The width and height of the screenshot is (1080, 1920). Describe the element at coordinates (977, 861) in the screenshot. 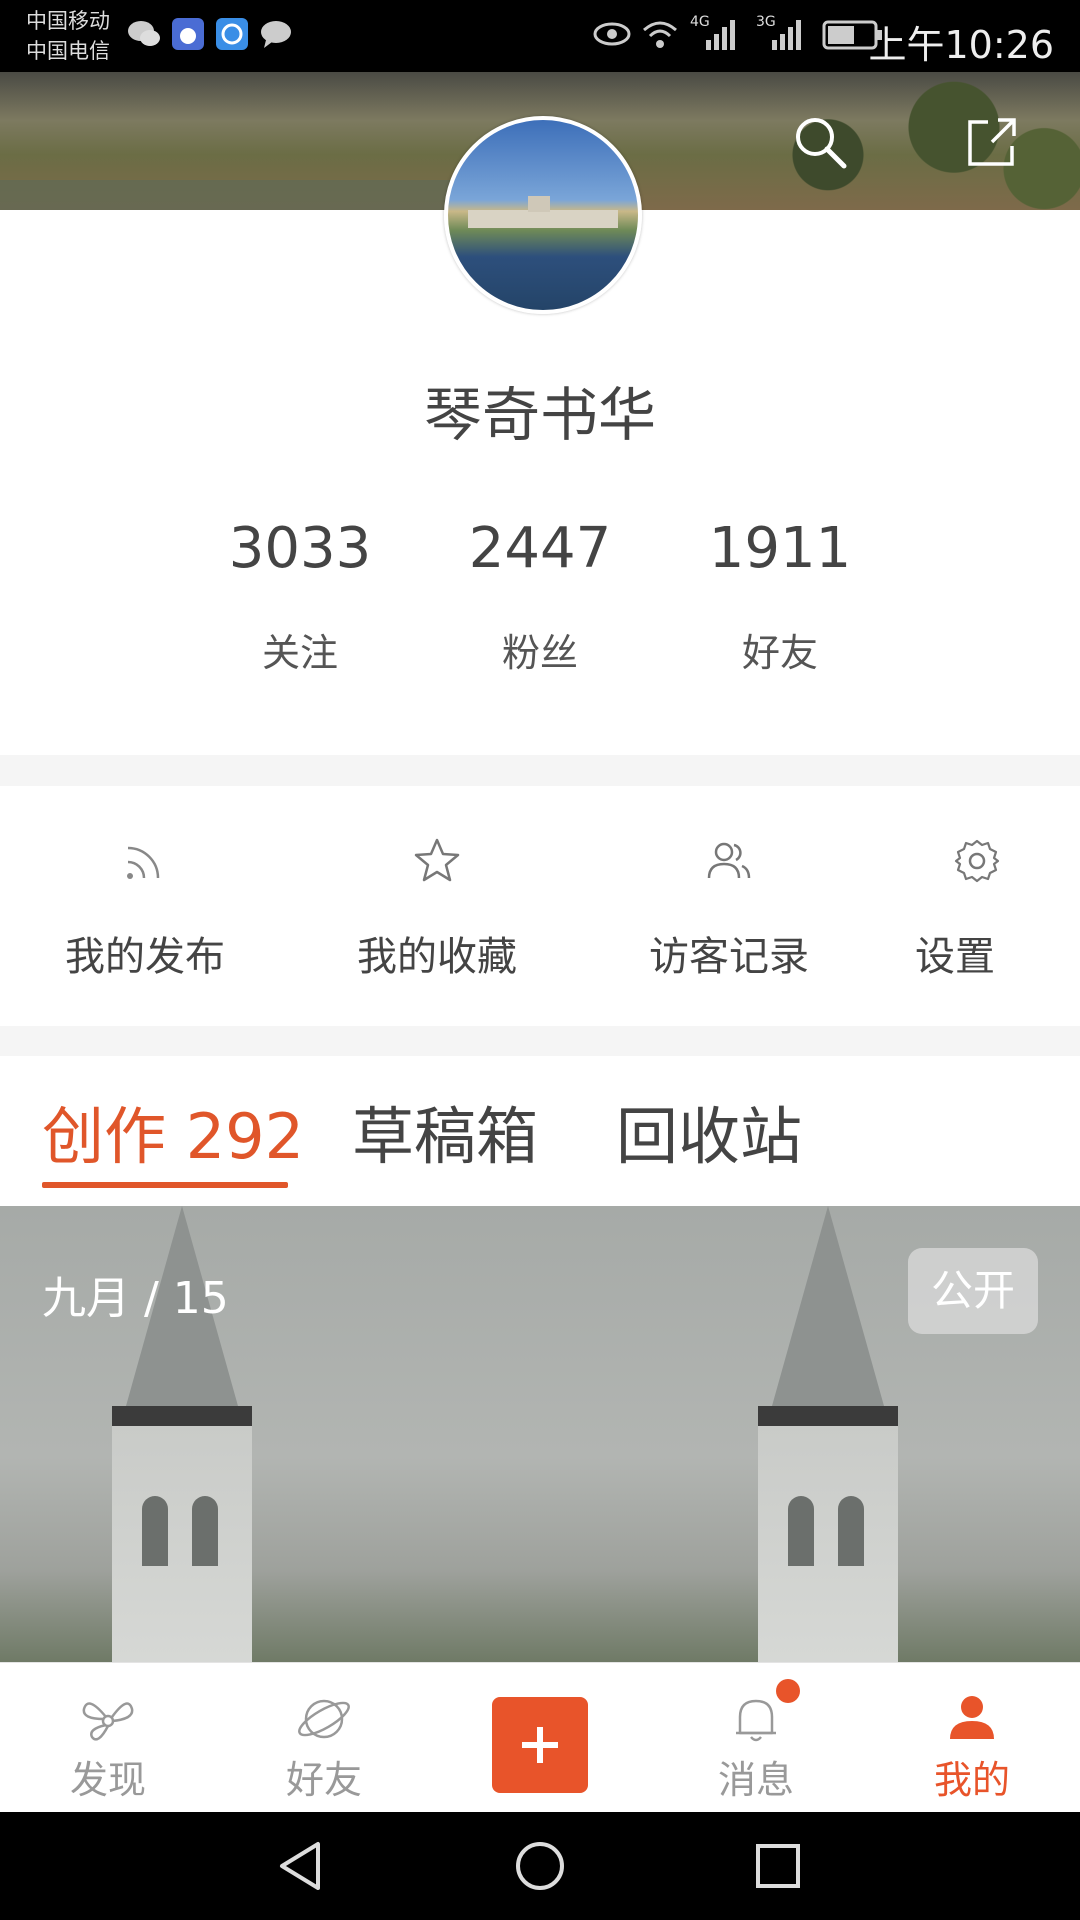

I see `gear-icon` at that location.